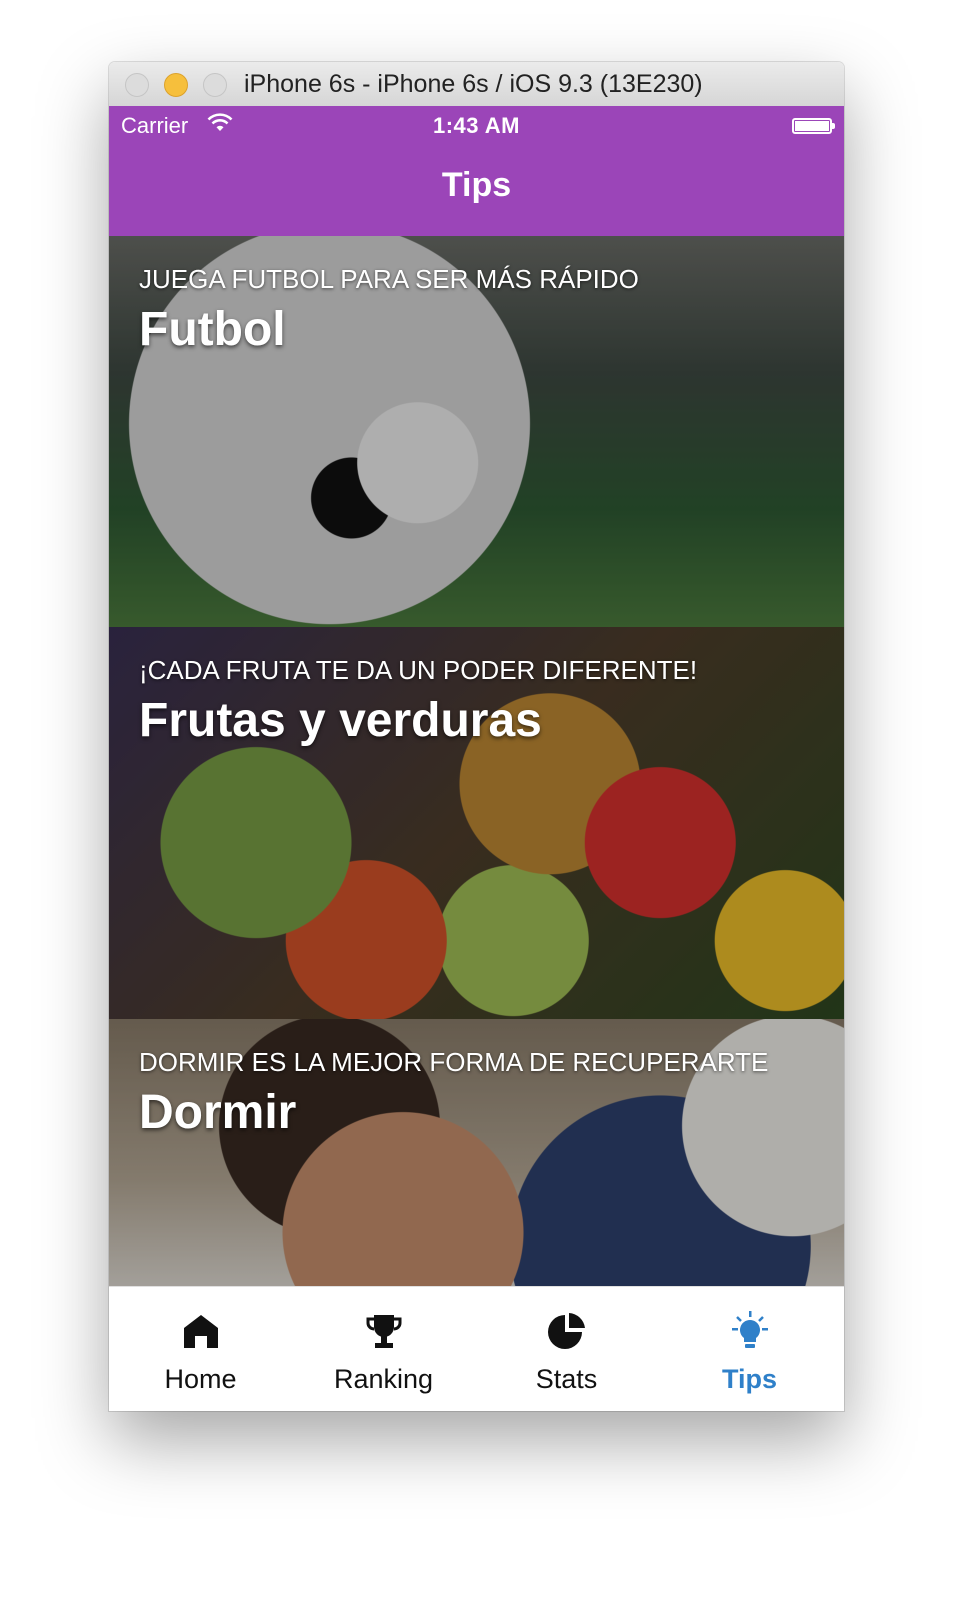  I want to click on tip-title: Dormir, so click(218, 1112).